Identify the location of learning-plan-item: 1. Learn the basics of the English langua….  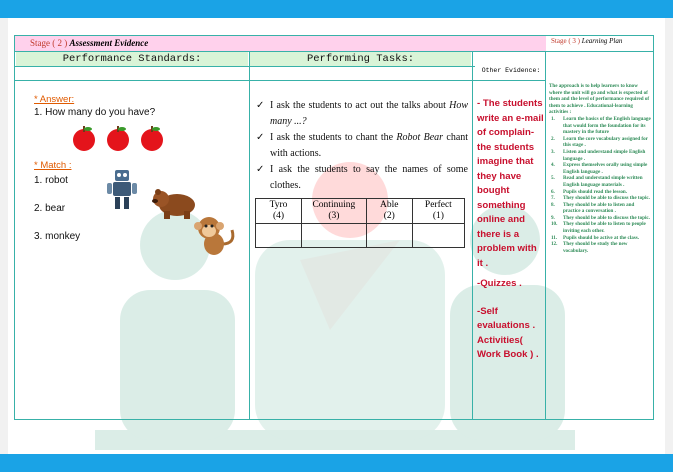
(600, 126).